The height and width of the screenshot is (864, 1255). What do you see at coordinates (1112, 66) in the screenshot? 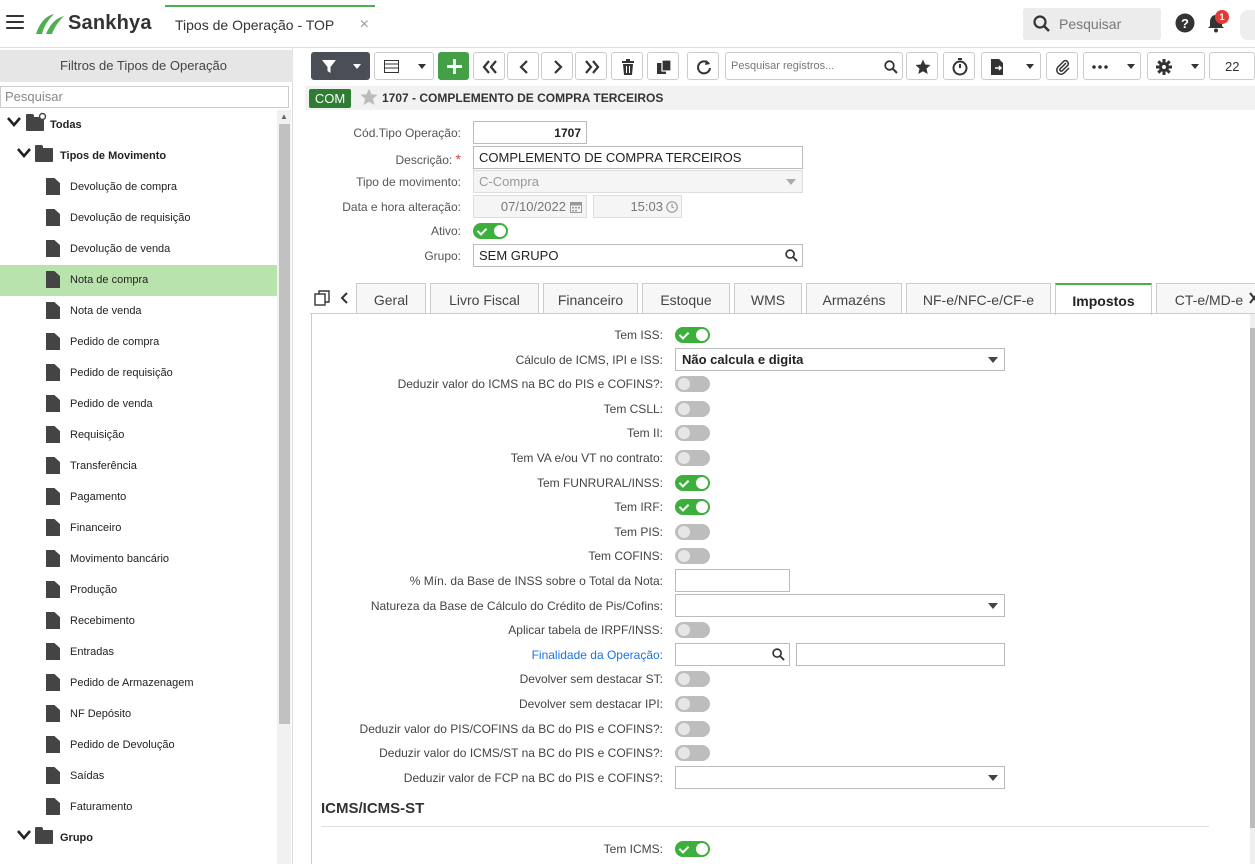
I see `more-options-button` at bounding box center [1112, 66].